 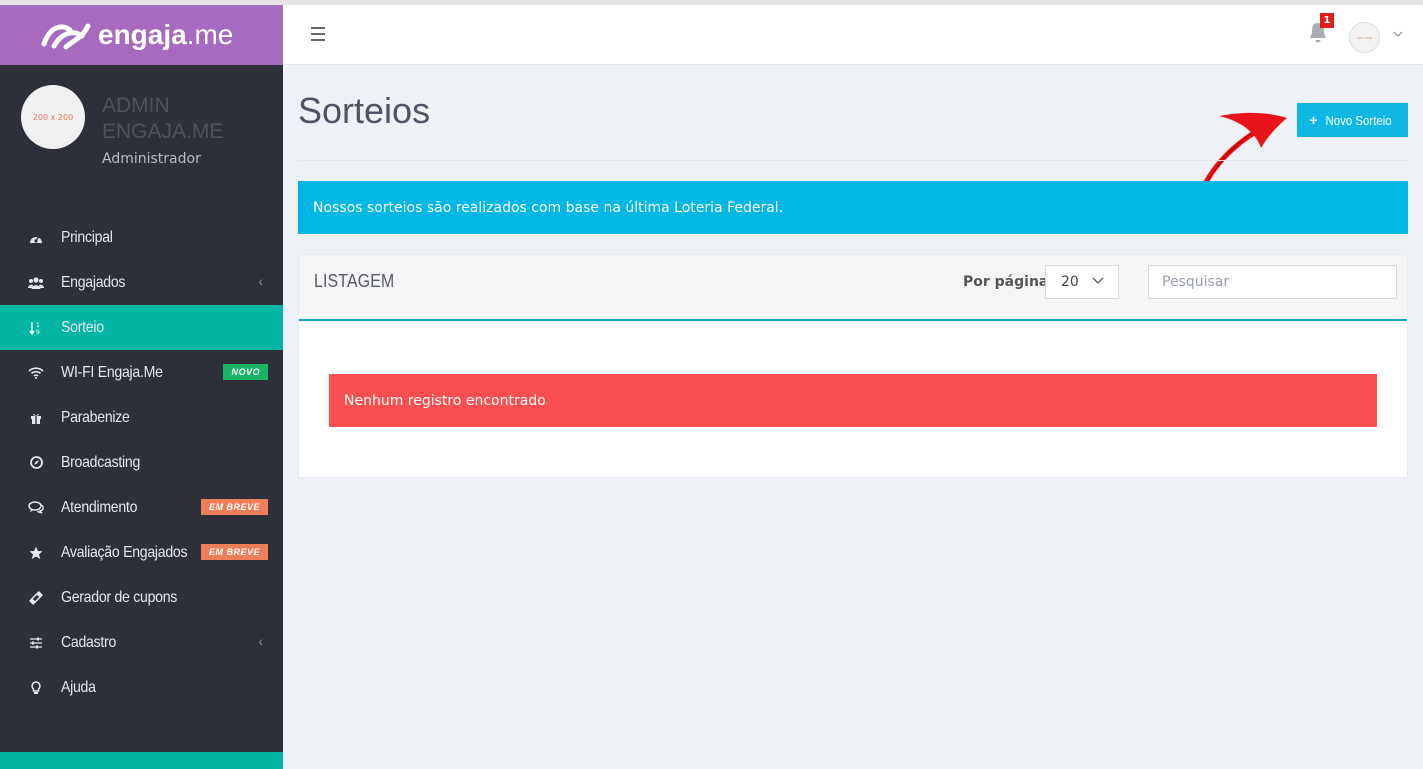 What do you see at coordinates (36, 508) in the screenshot?
I see `chat-icon` at bounding box center [36, 508].